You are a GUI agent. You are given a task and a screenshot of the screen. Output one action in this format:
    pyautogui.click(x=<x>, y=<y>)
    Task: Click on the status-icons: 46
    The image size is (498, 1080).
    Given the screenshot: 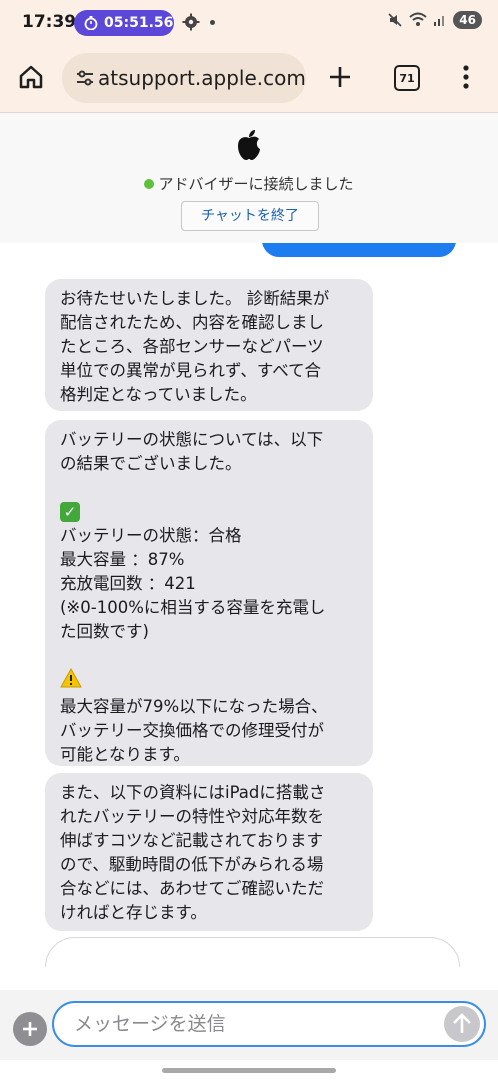 What is the action you would take?
    pyautogui.click(x=434, y=20)
    